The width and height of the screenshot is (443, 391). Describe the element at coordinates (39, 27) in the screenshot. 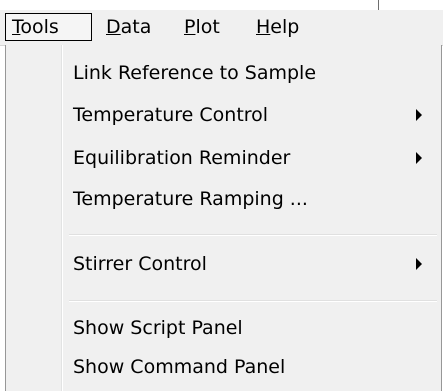

I see `menu-tools-rest: ools` at that location.